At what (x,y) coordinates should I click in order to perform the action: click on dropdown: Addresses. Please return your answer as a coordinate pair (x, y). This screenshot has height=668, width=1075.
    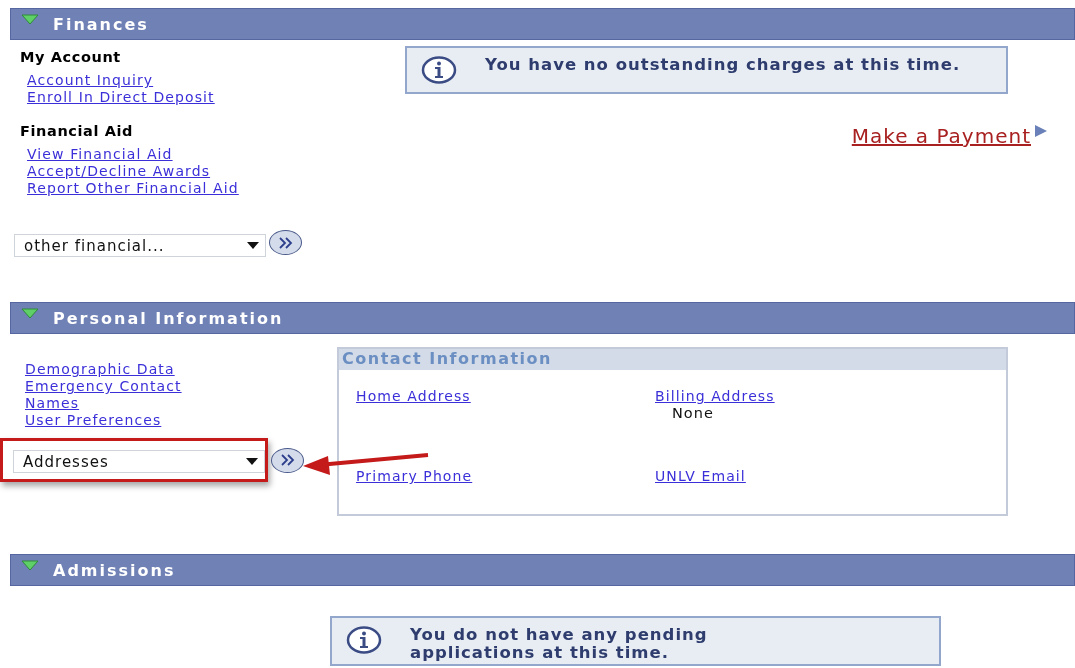
    Looking at the image, I should click on (139, 461).